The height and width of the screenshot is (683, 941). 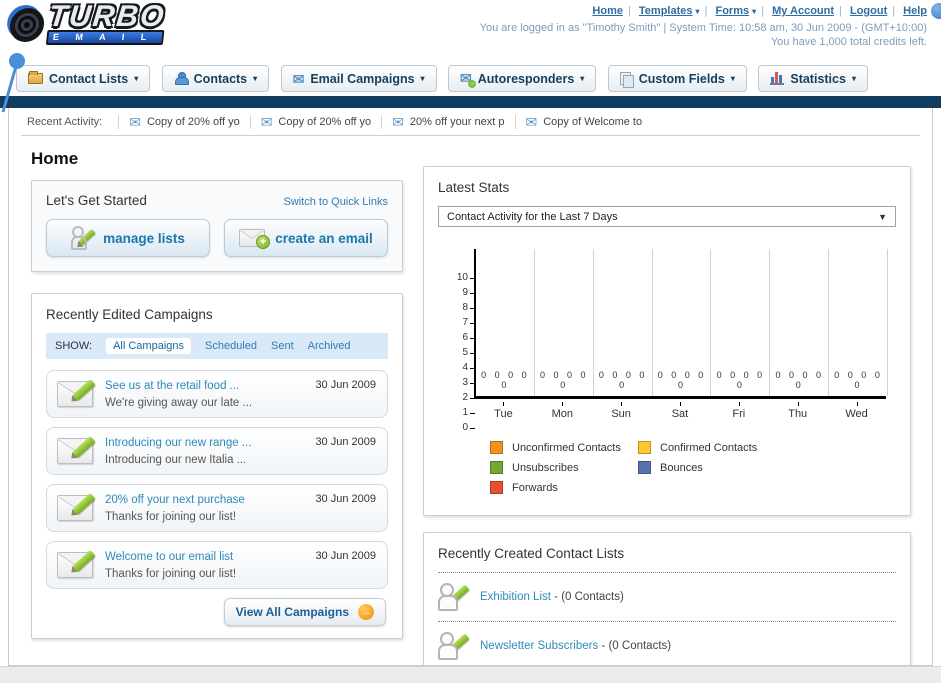 What do you see at coordinates (667, 216) in the screenshot?
I see `stats-period-dropdown: Contact Activity for the Last 7 Days ▼` at bounding box center [667, 216].